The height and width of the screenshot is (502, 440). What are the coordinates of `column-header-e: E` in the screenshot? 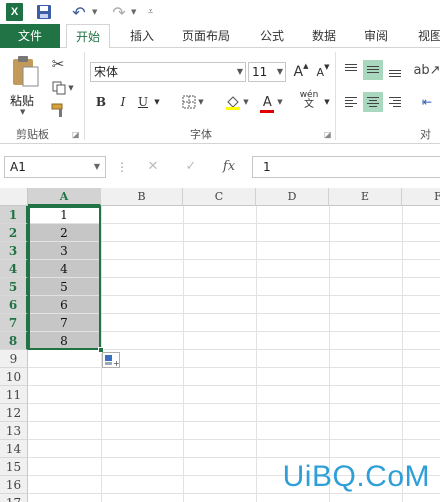 It's located at (365, 197).